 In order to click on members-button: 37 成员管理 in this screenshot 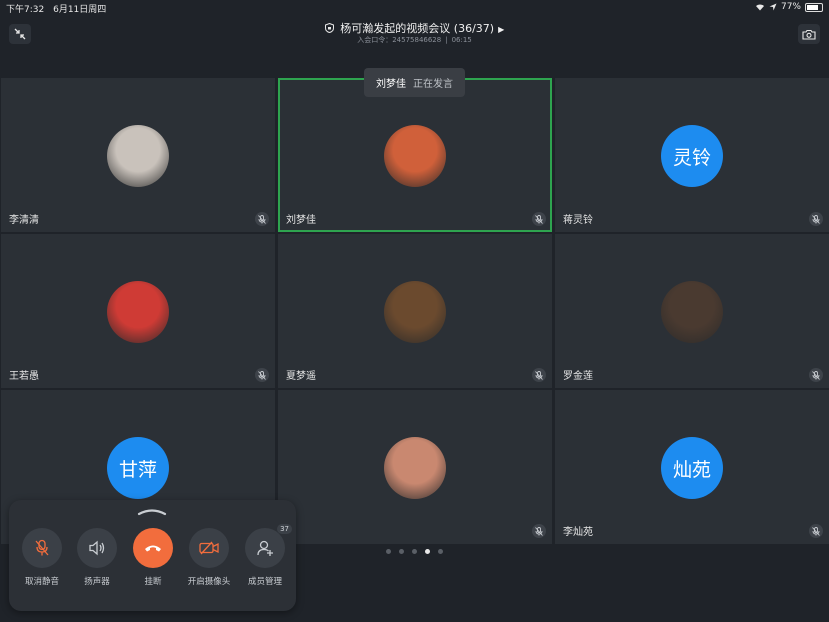, I will do `click(265, 555)`.